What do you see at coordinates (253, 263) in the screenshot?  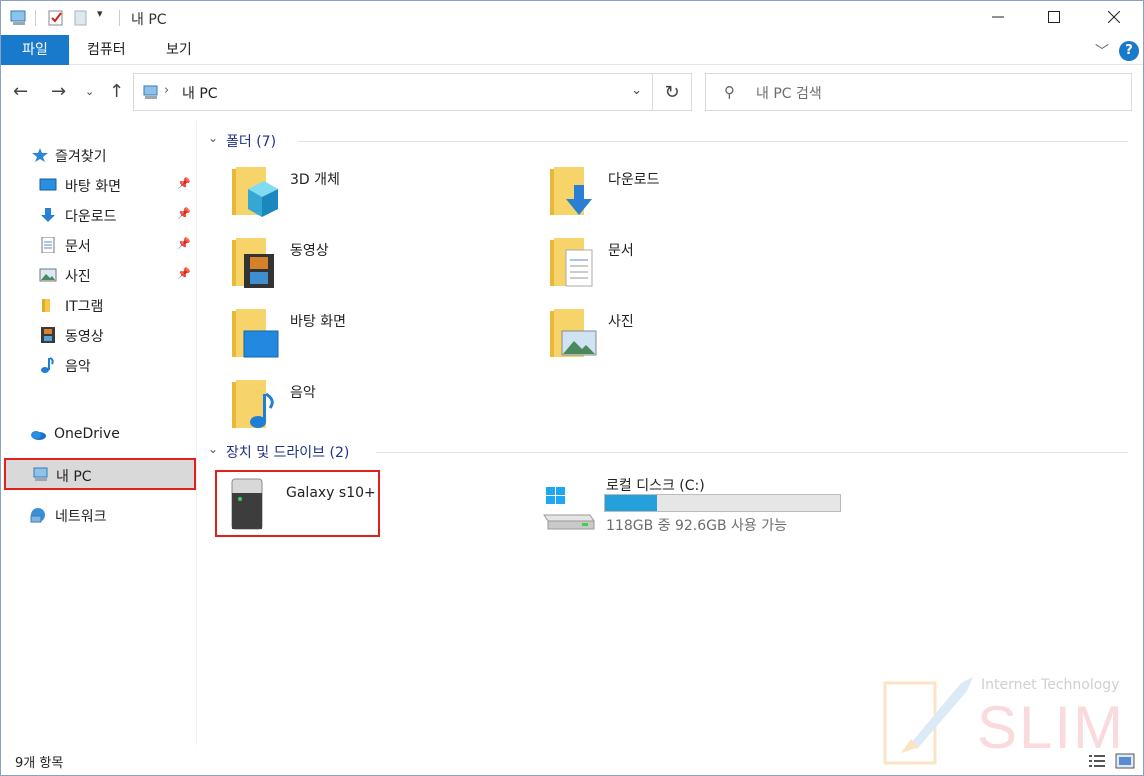 I see `videos-folder-icon` at bounding box center [253, 263].